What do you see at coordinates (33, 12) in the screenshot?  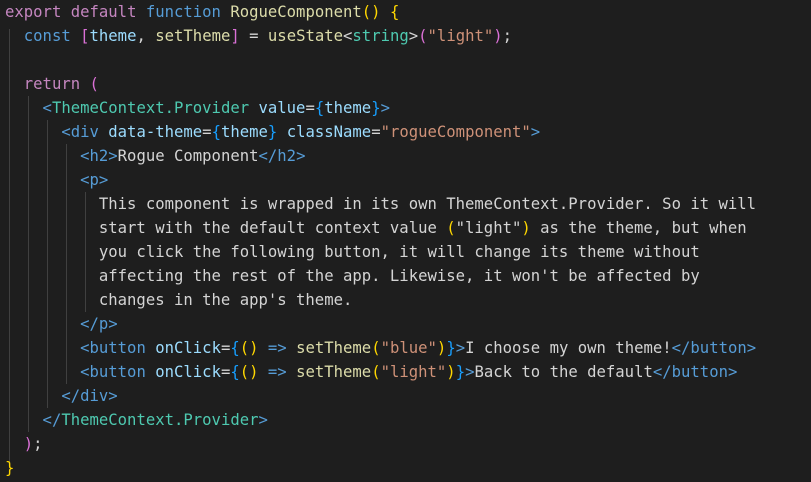 I see `code-token: export` at bounding box center [33, 12].